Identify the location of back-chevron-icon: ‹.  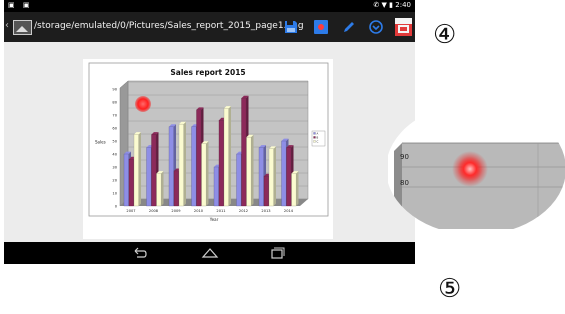
(7, 25).